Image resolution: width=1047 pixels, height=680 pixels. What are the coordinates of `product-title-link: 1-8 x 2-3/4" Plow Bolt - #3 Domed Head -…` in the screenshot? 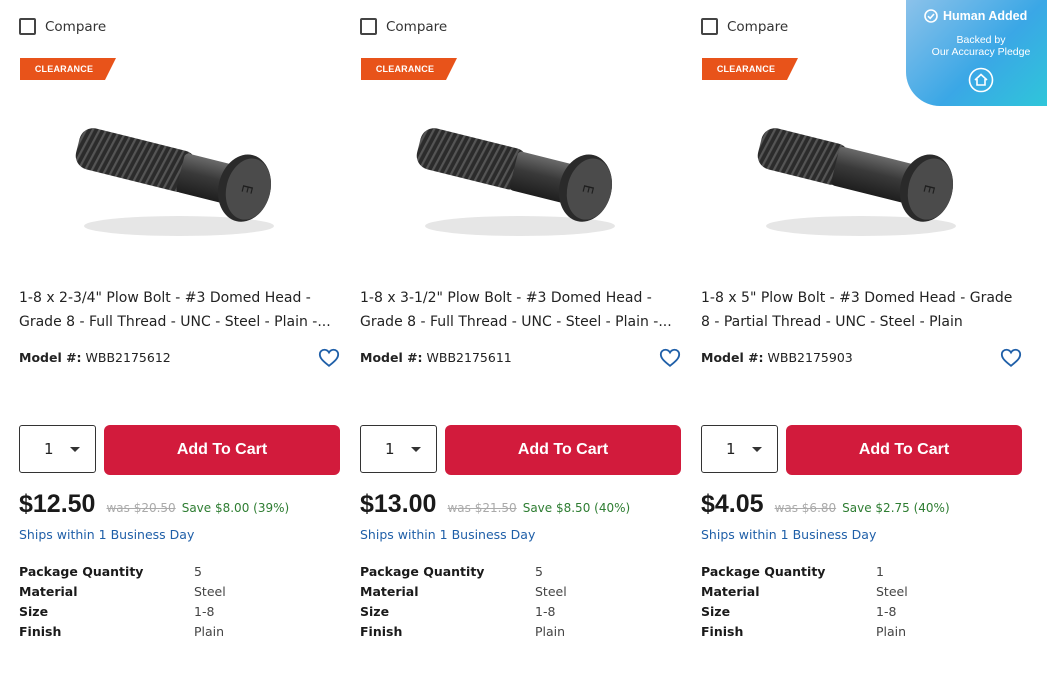 It's located at (180, 310).